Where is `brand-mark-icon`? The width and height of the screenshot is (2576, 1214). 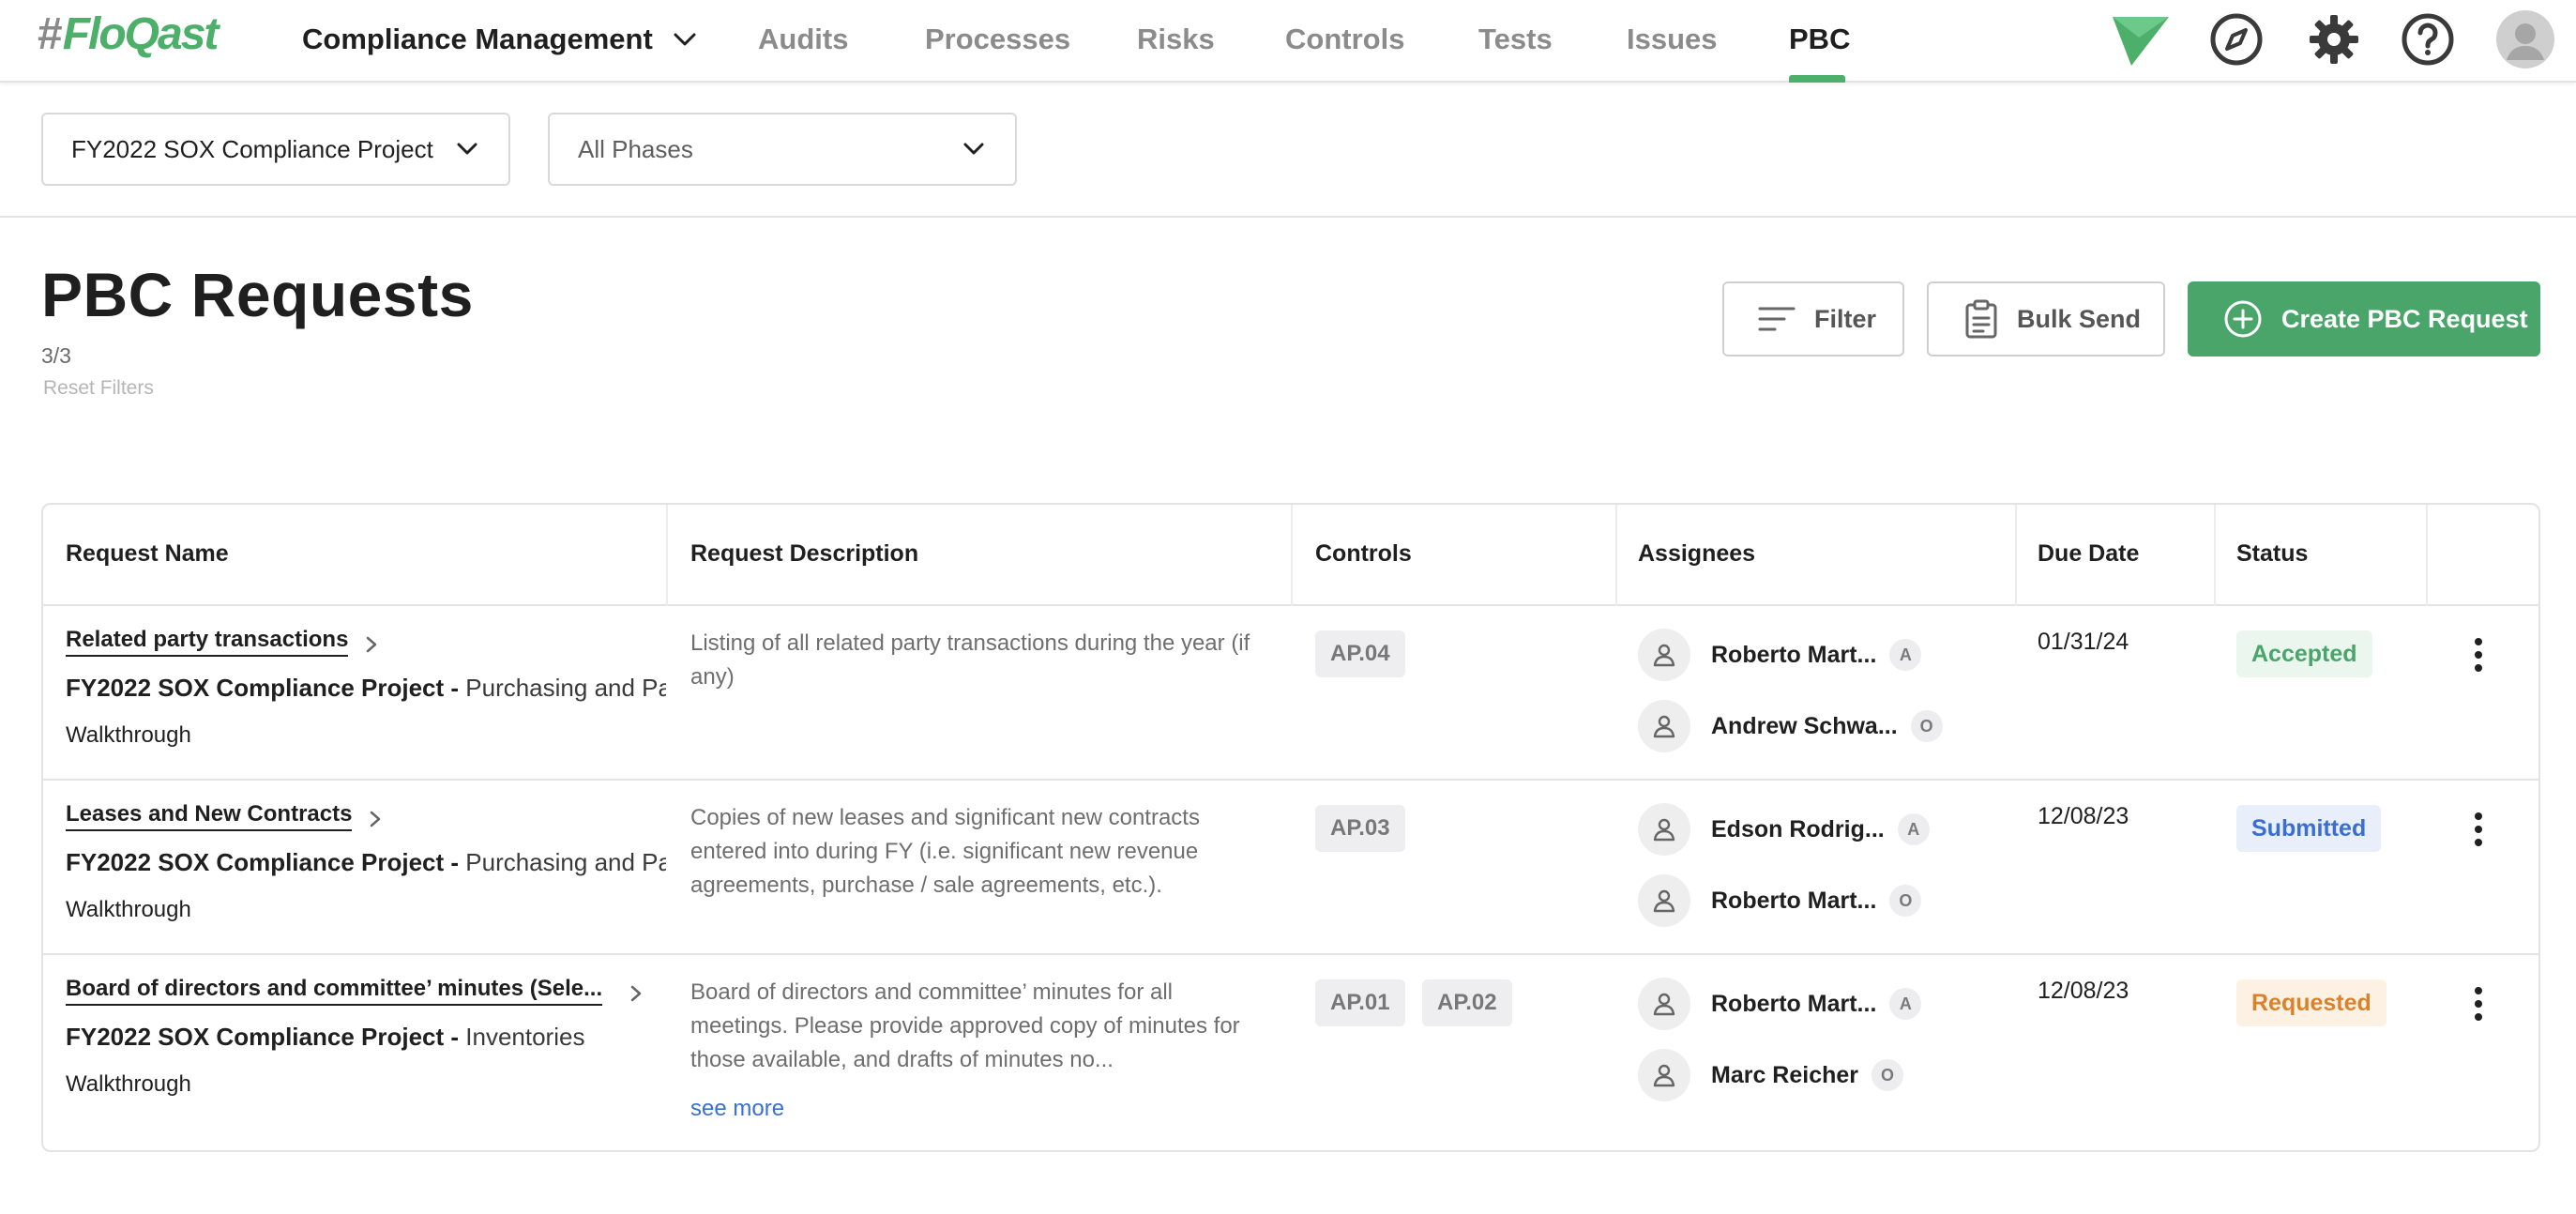 brand-mark-icon is located at coordinates (2141, 39).